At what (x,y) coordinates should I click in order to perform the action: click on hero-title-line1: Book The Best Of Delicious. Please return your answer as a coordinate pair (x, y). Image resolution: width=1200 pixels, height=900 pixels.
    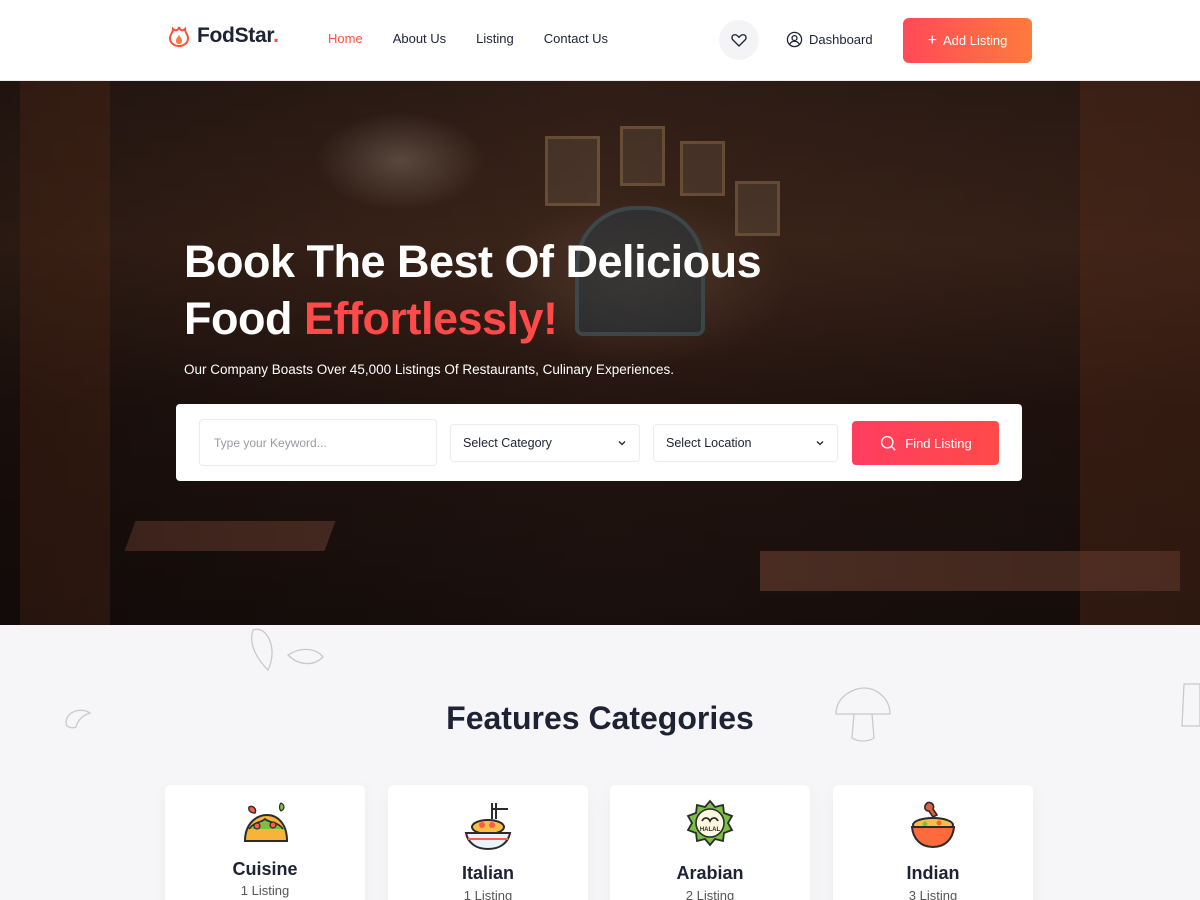
    Looking at the image, I should click on (473, 261).